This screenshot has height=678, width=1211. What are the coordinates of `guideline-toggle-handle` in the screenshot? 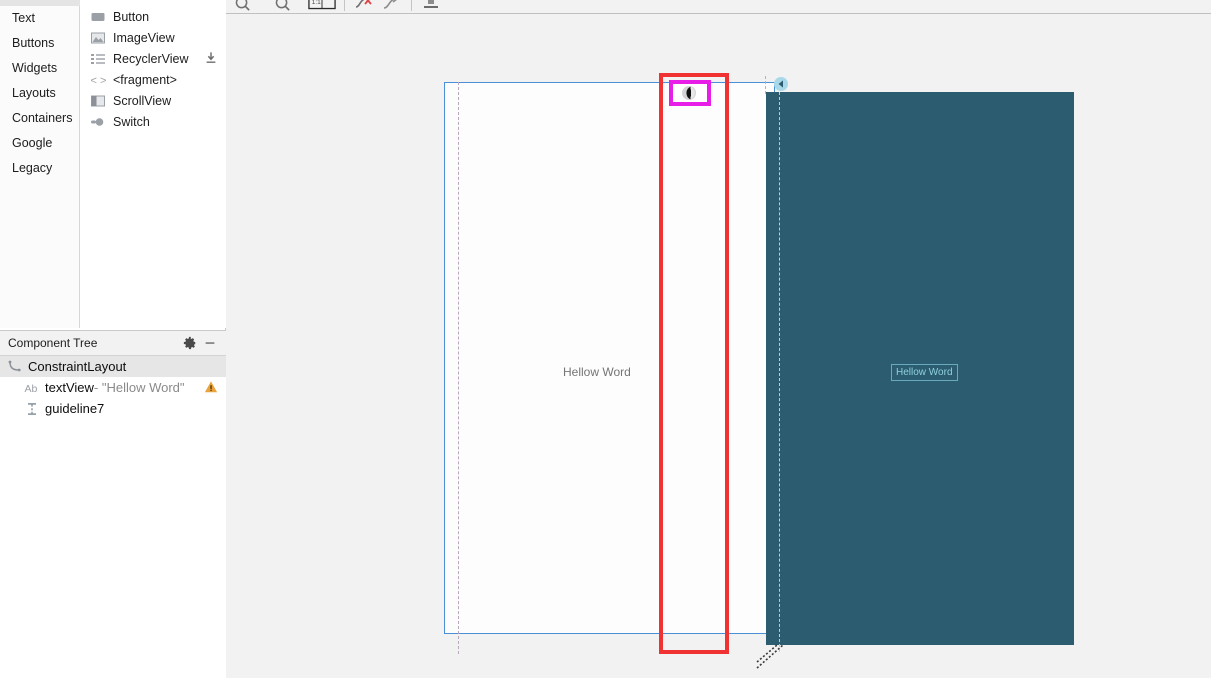 It's located at (689, 93).